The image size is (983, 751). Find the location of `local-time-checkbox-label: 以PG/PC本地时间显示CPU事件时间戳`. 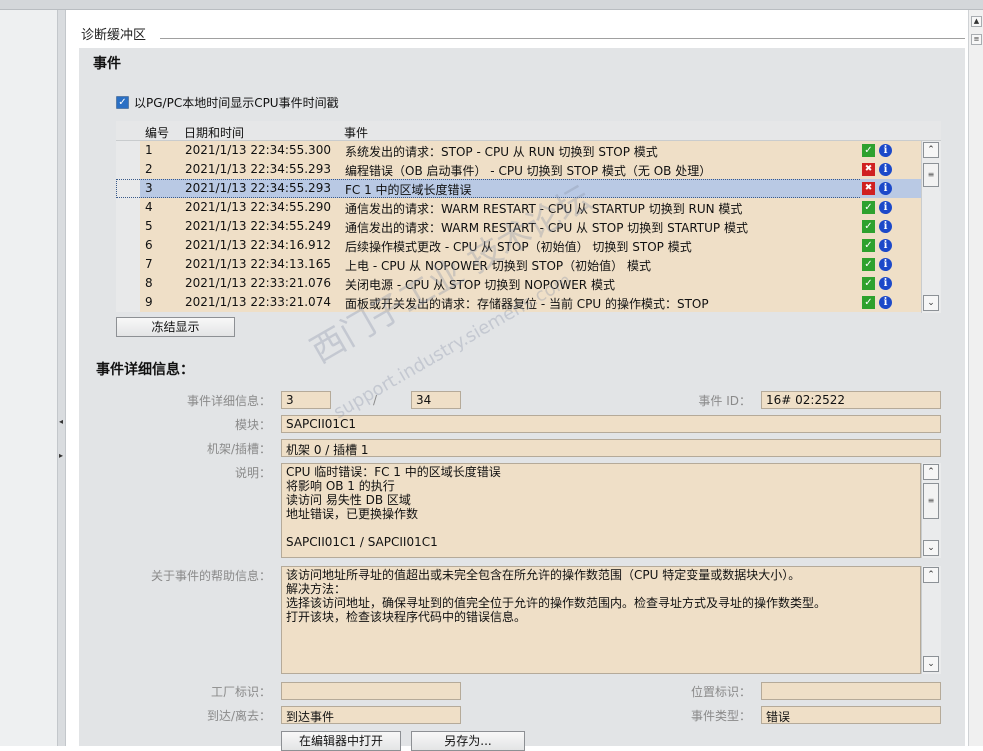

local-time-checkbox-label: 以PG/PC本地时间显示CPU事件时间戳 is located at coordinates (236, 103).